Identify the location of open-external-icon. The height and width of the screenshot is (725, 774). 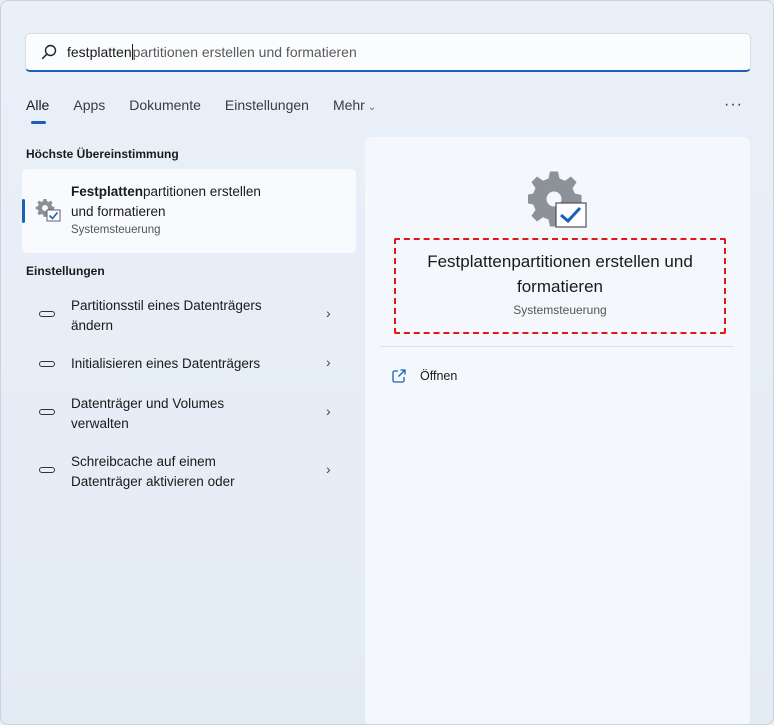
(399, 376).